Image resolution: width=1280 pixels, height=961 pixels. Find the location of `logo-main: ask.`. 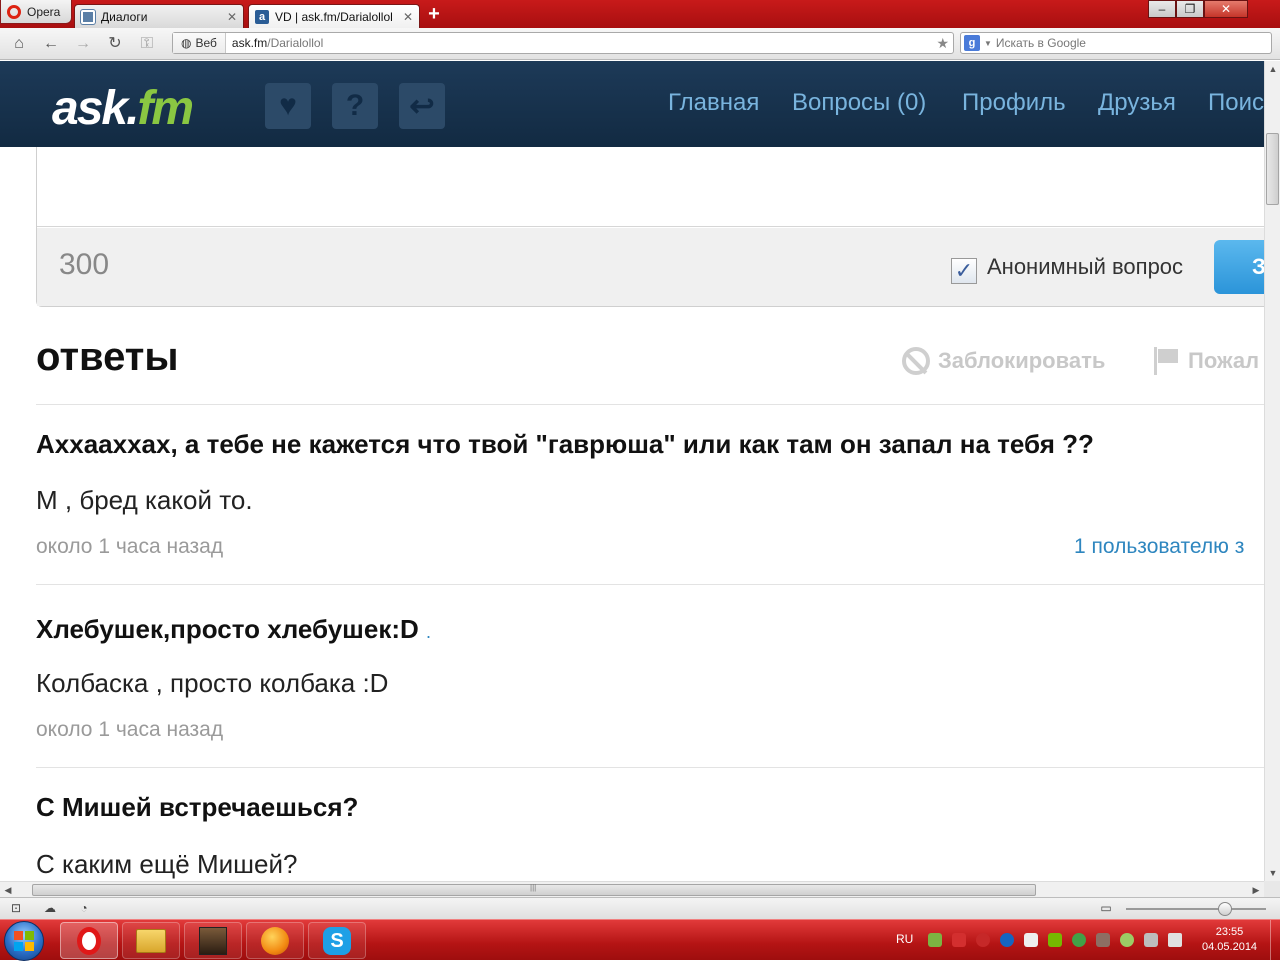

logo-main: ask. is located at coordinates (95, 108).